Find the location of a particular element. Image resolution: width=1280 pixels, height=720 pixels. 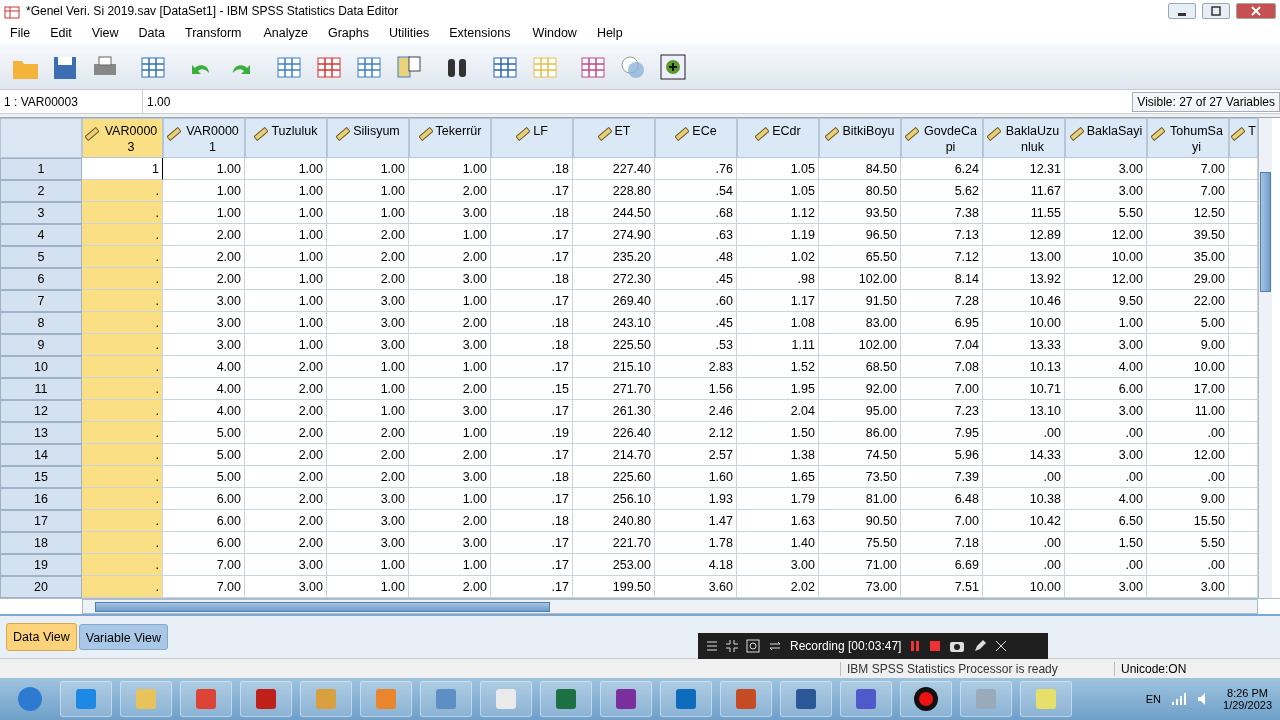

column-header: Silisyum is located at coordinates (368, 138).